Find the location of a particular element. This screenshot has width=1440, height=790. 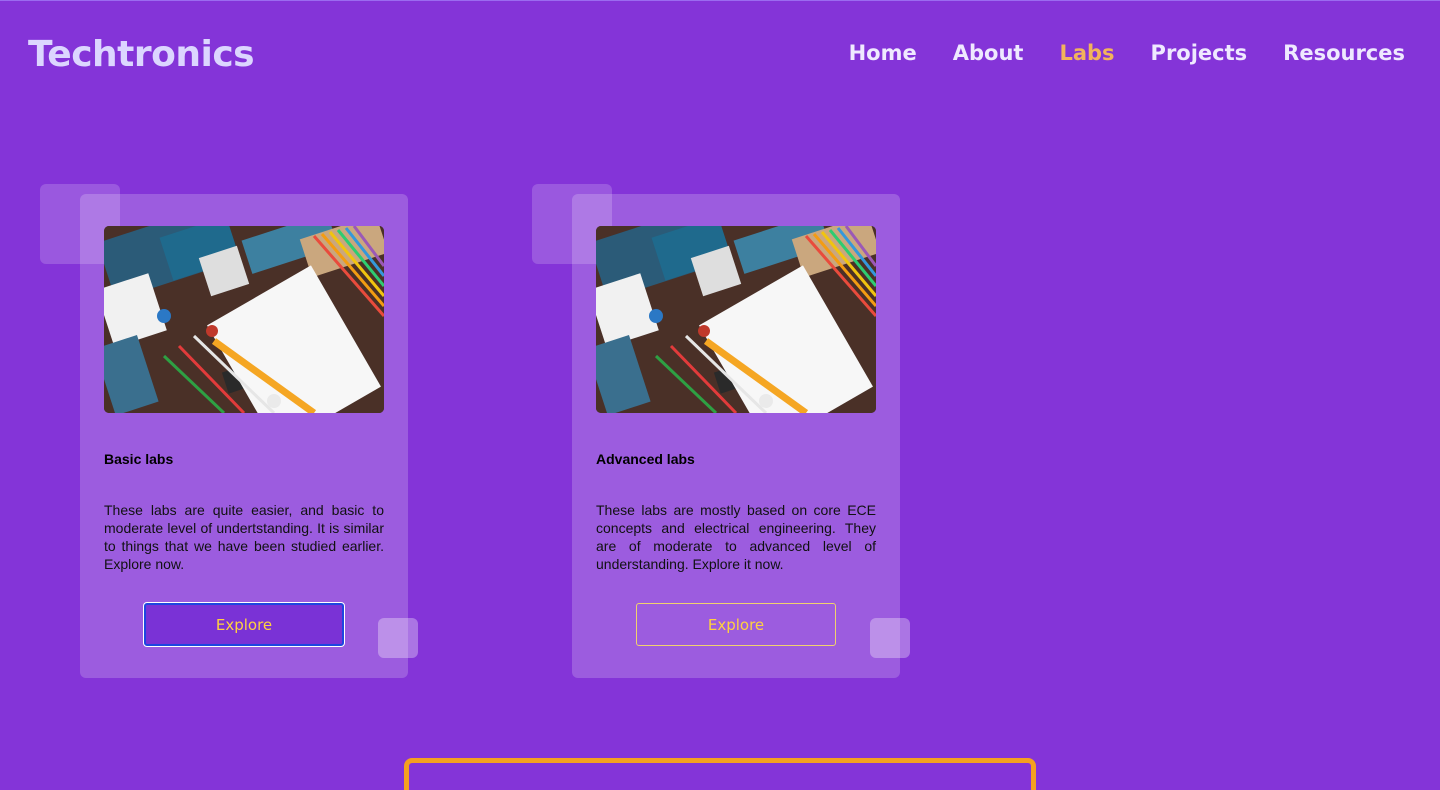

lab-card-title: Advanced labs is located at coordinates (645, 459).